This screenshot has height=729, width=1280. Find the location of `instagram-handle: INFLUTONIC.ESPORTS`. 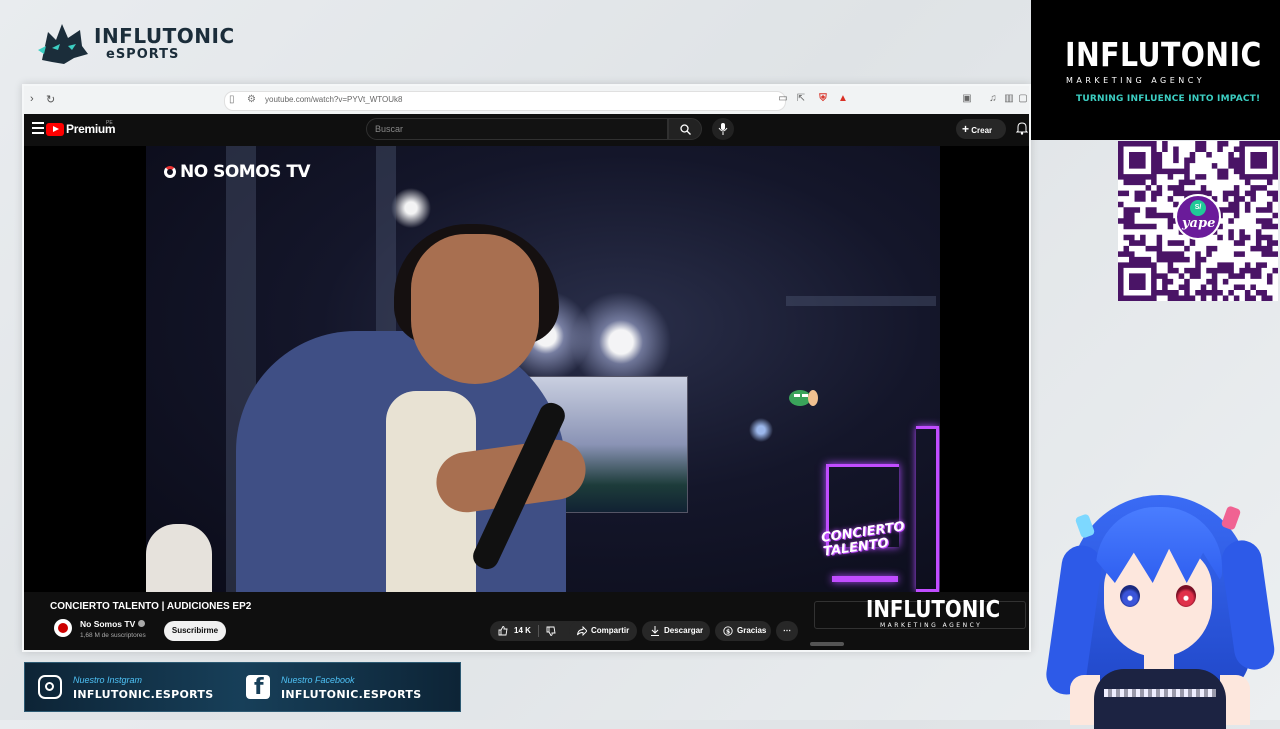

instagram-handle: INFLUTONIC.ESPORTS is located at coordinates (143, 694).